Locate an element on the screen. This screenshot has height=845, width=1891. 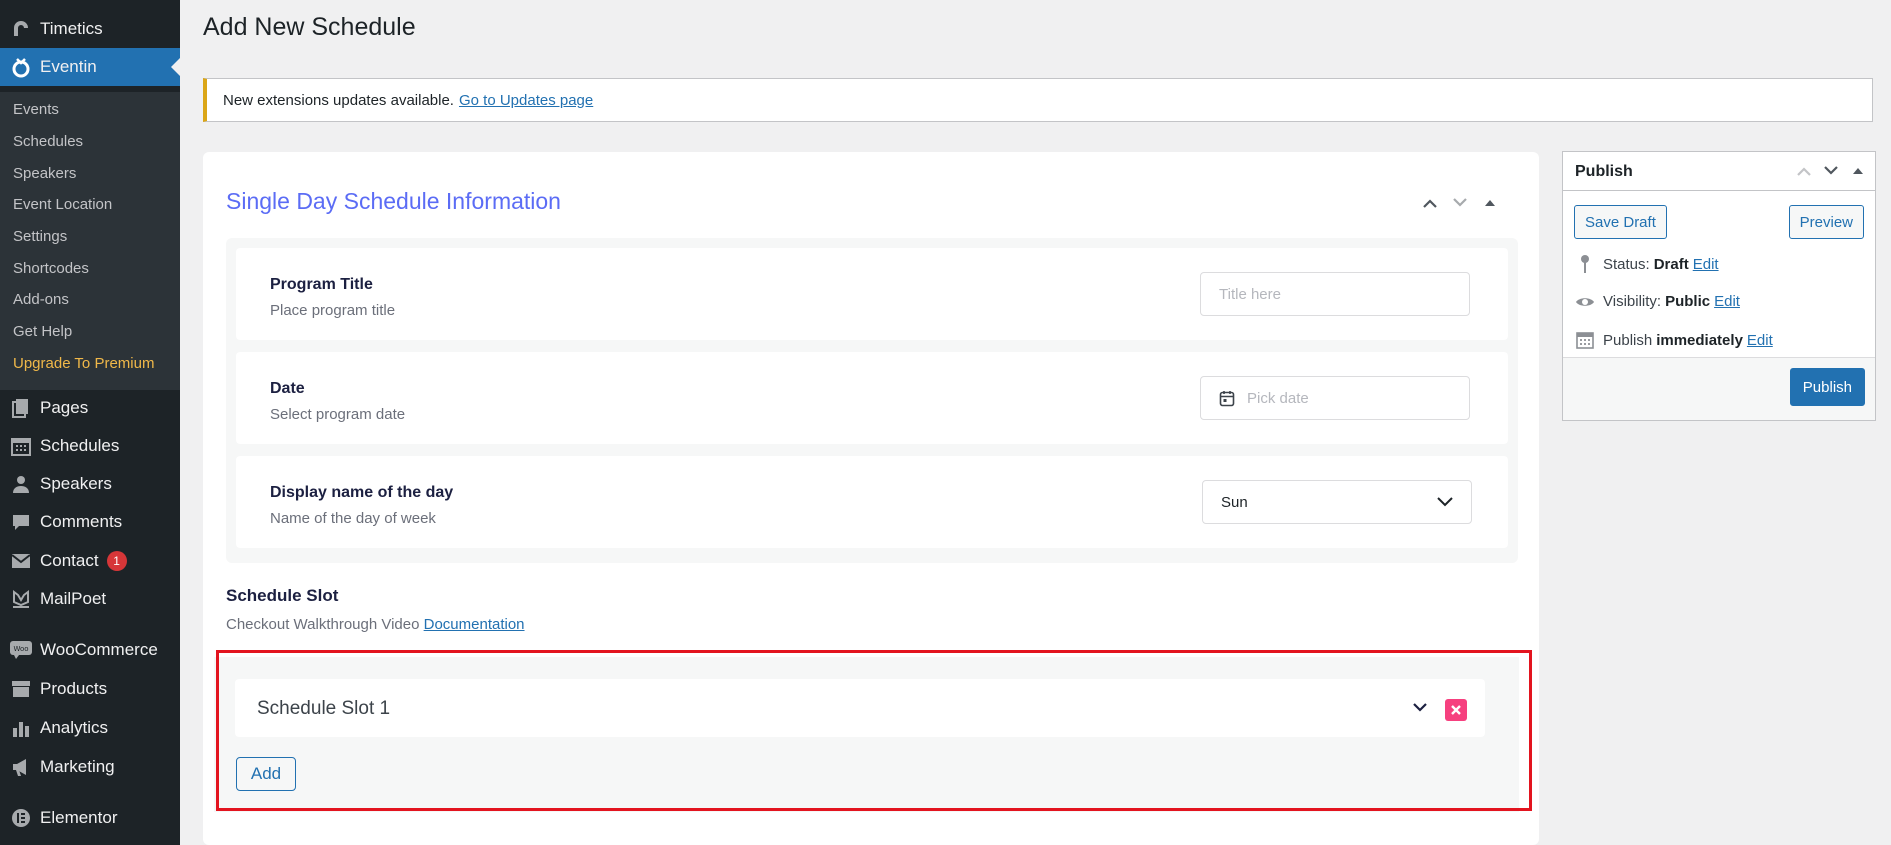
publish-footer: Publish is located at coordinates (1719, 388).